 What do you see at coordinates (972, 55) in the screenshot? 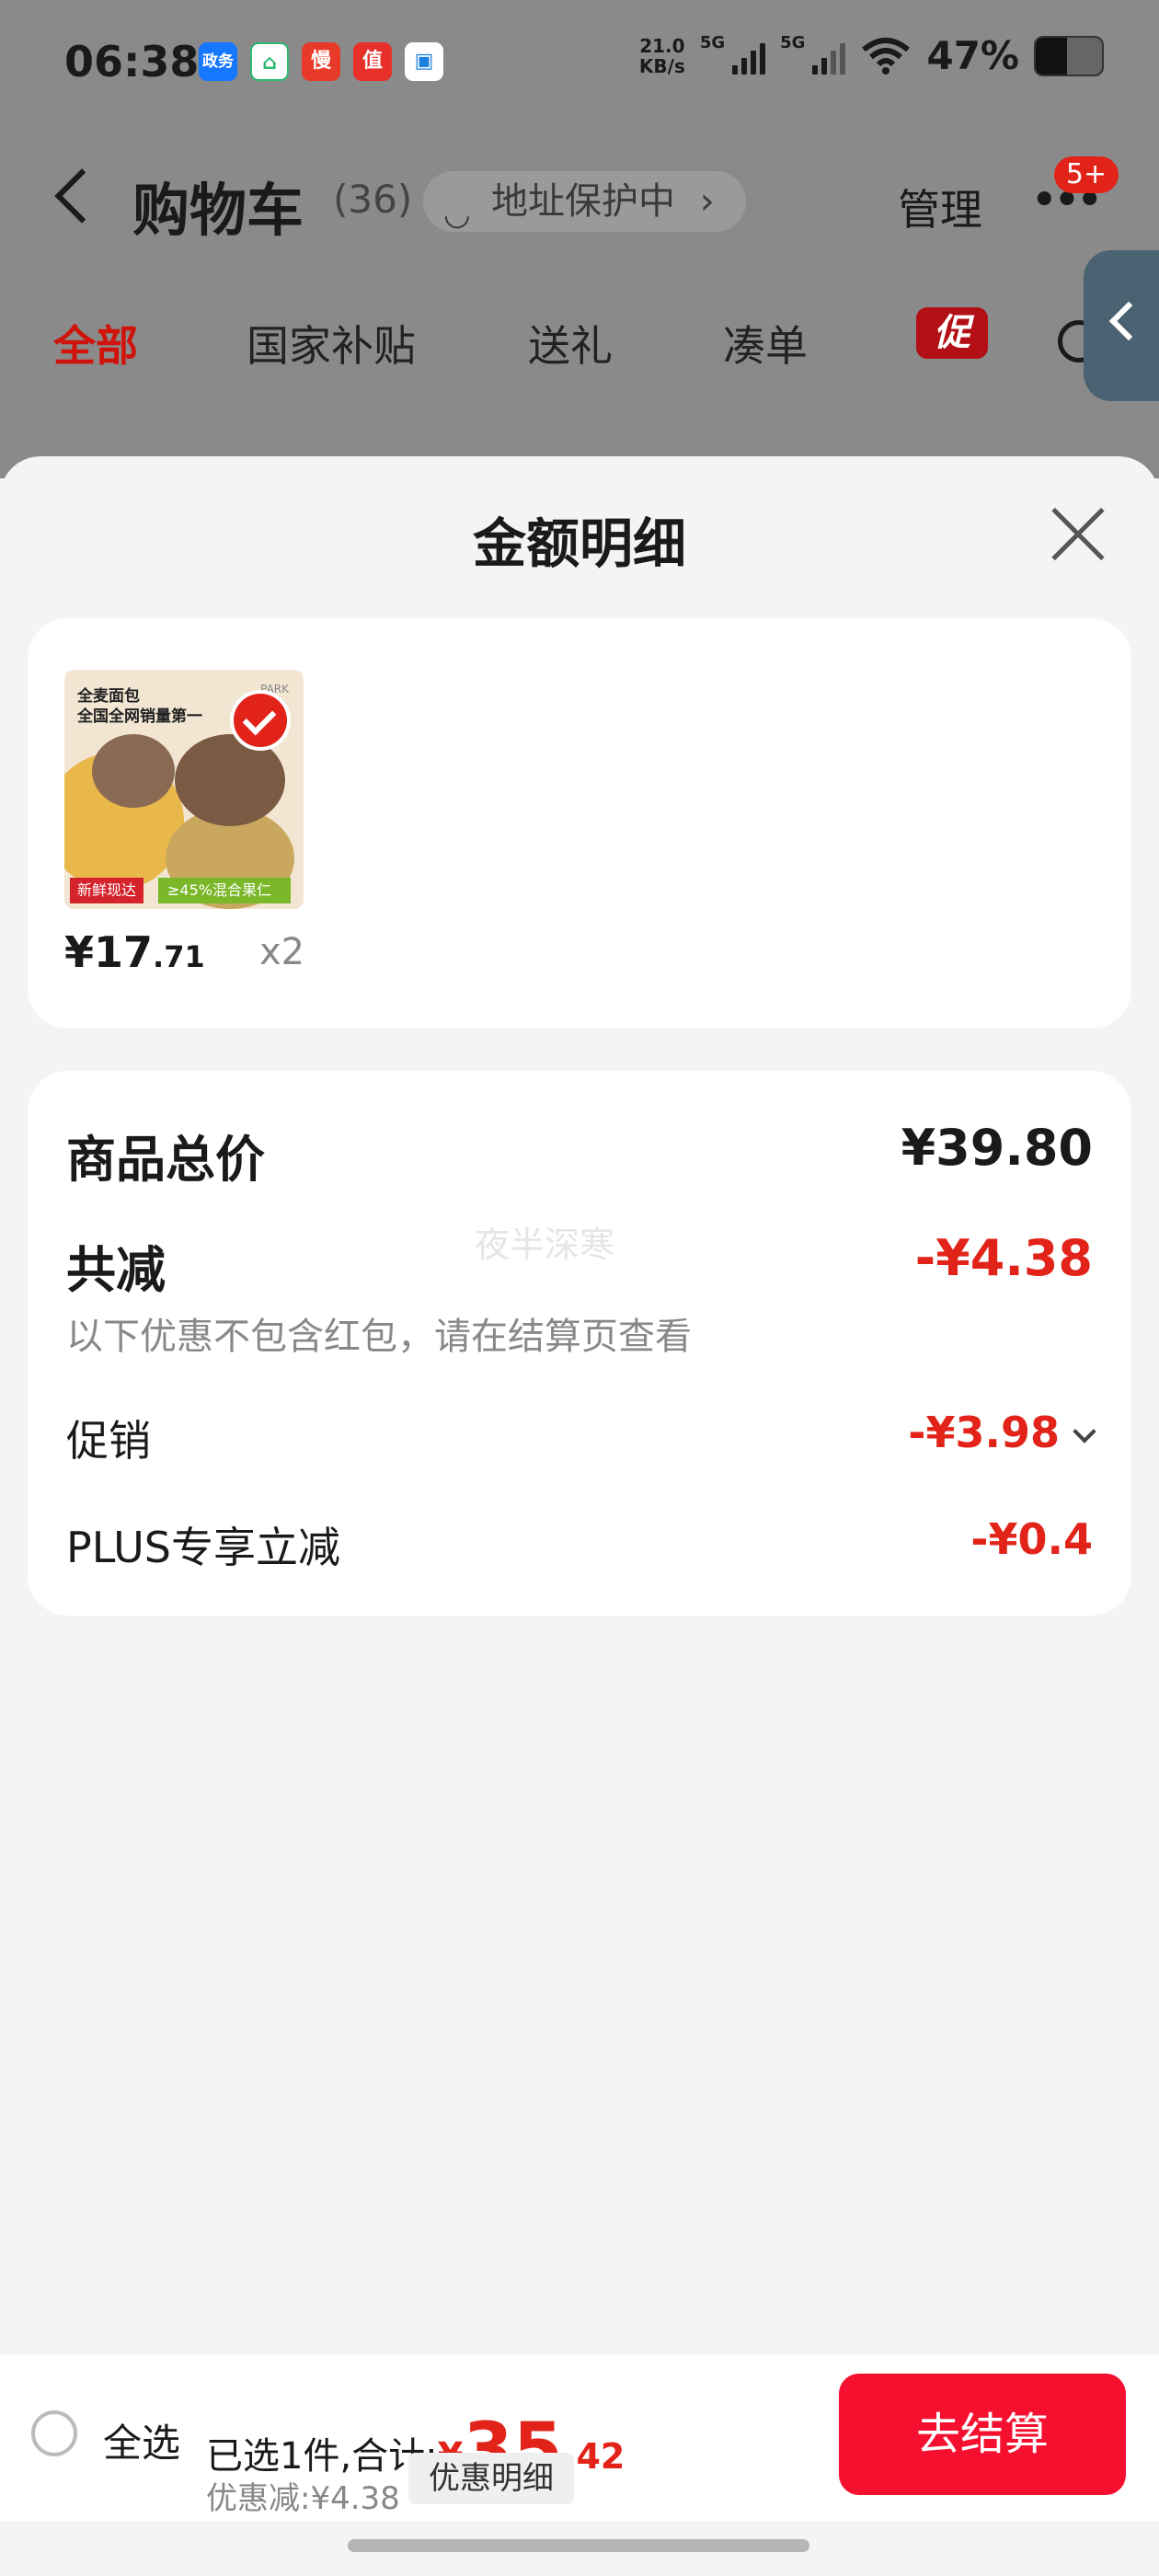
I see `battery-percent: 47%` at bounding box center [972, 55].